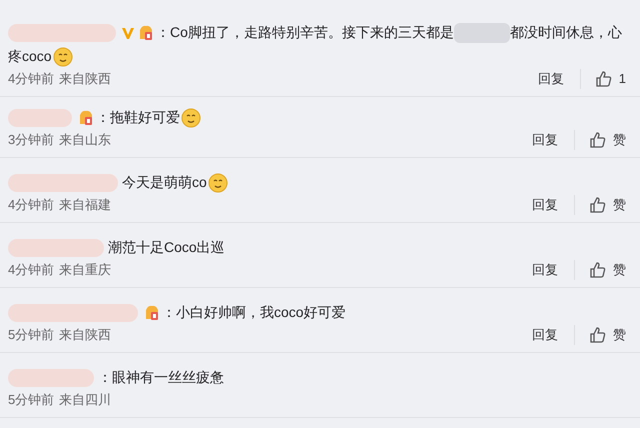 The image size is (640, 428). I want to click on comment-location: 来自四川, so click(85, 400).